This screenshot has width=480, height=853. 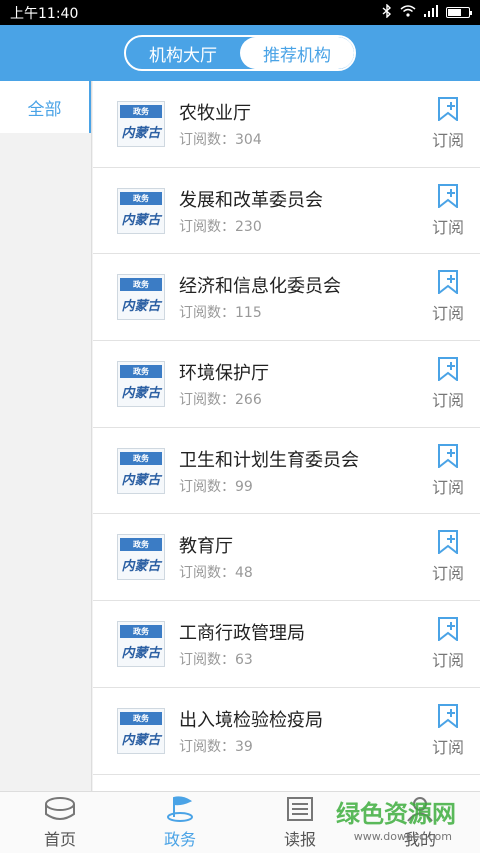 I want to click on signal-icon, so click(x=431, y=12).